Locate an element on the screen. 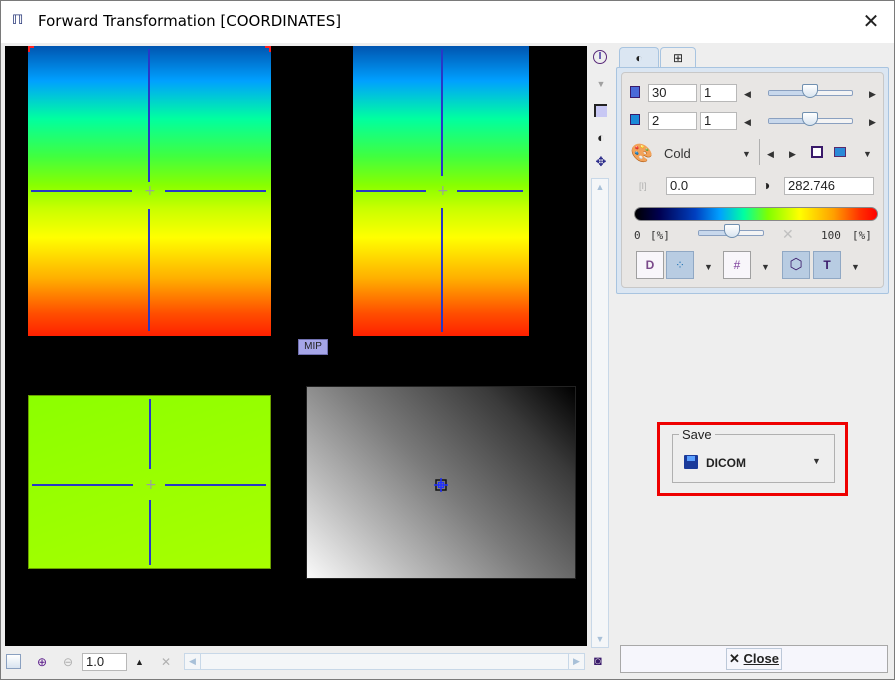  frame-prev-button: ◀ is located at coordinates (747, 122).